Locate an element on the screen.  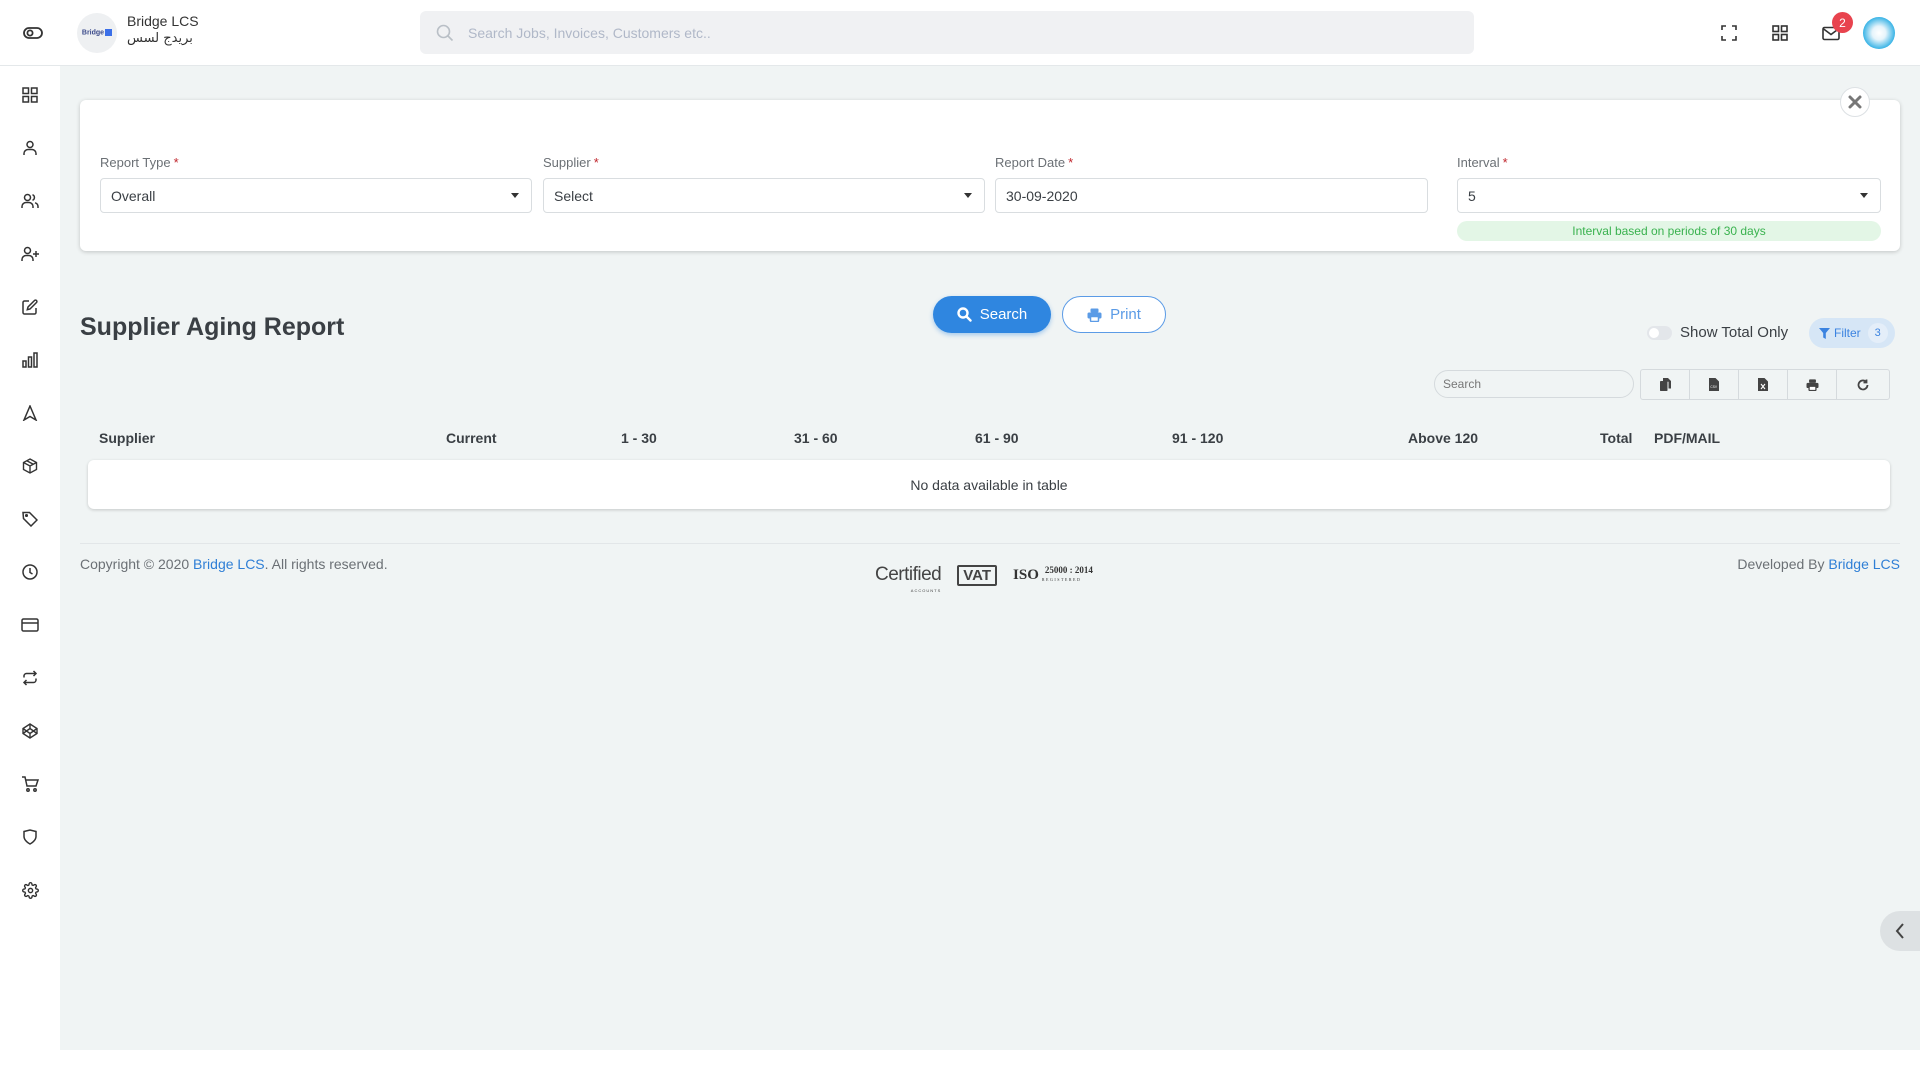
column-header-current: Current is located at coordinates (471, 438).